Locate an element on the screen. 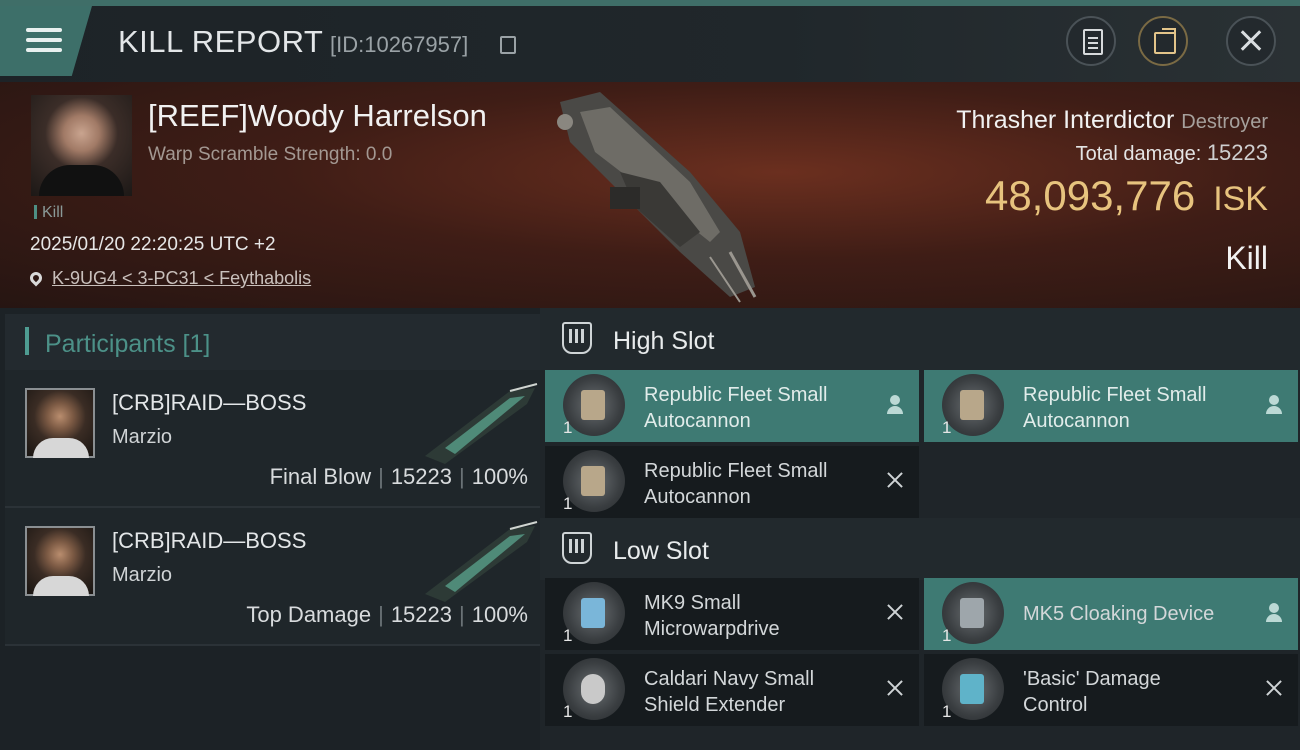 The image size is (1300, 750). module-name-line2: Microwarpdrive is located at coordinates (712, 629).